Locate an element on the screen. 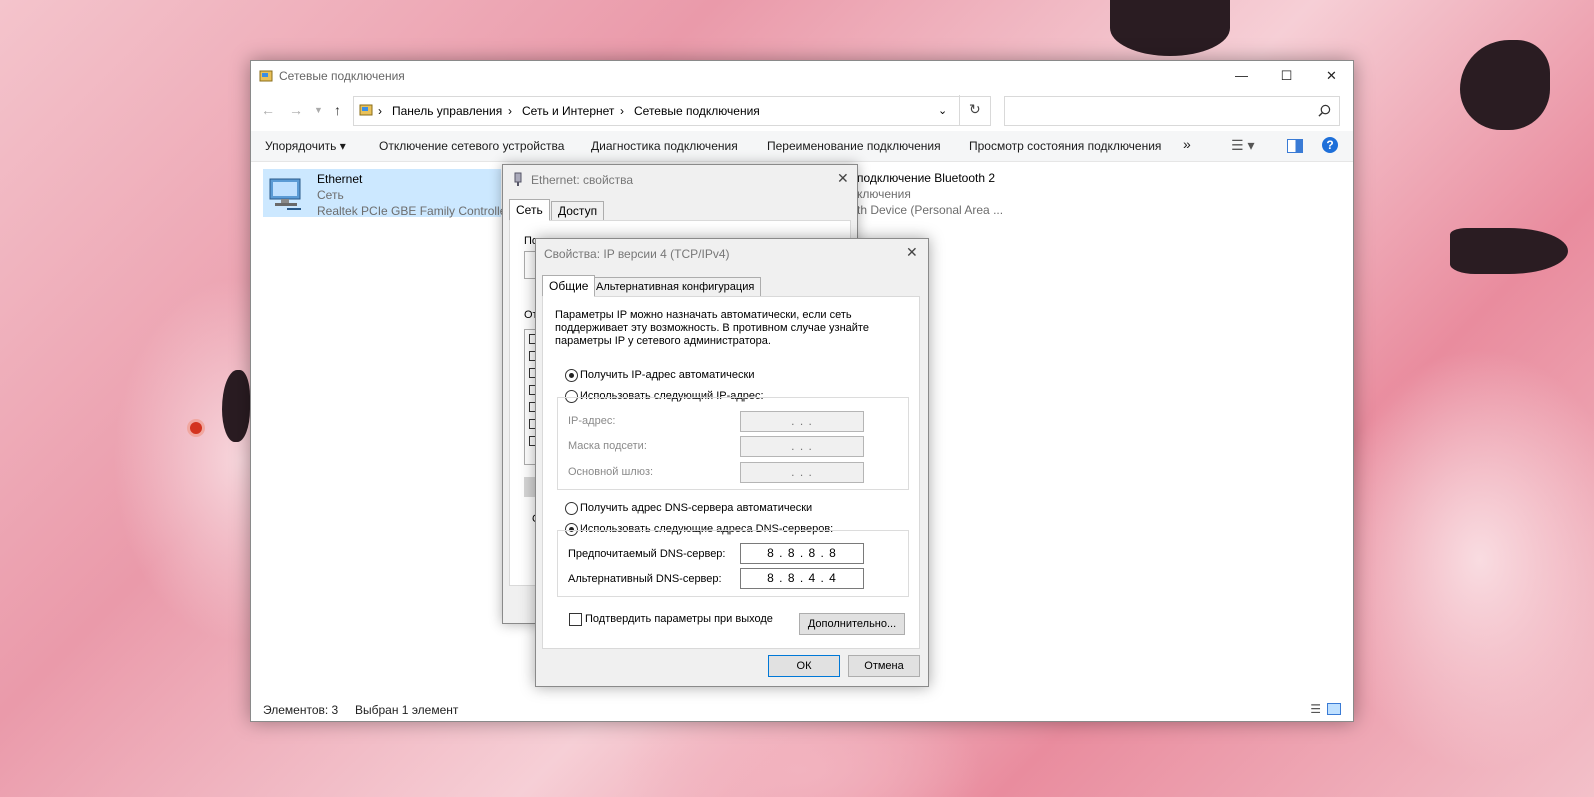 This screenshot has height=797, width=1594. item-device: Realtek PCIe GBE Family Controller is located at coordinates (414, 211).